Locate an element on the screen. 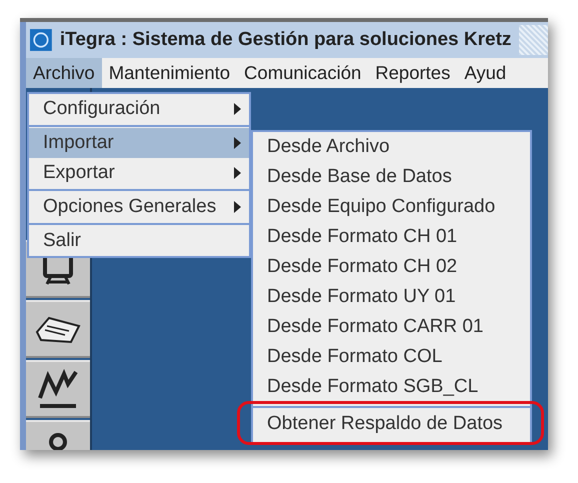  menu-item: Desde Formato CH 02 is located at coordinates (391, 267).